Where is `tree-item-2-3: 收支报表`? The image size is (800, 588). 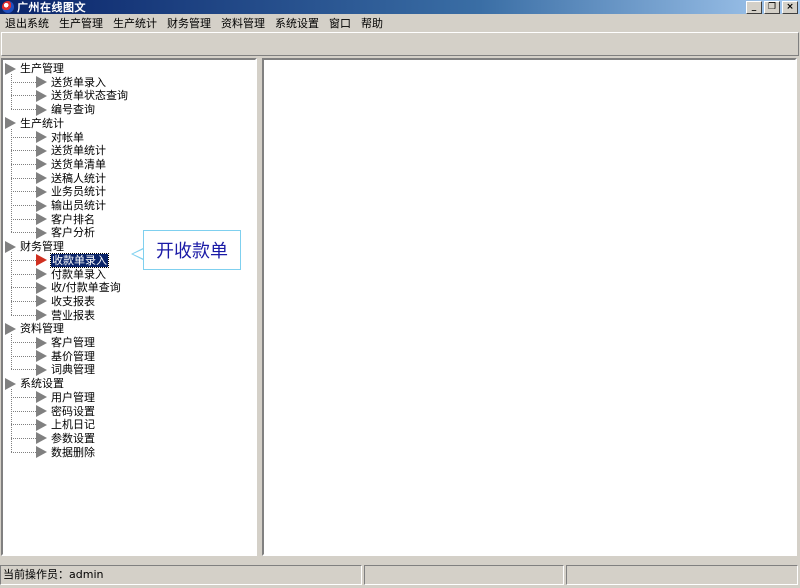 tree-item-2-3: 收支报表 is located at coordinates (65, 301).